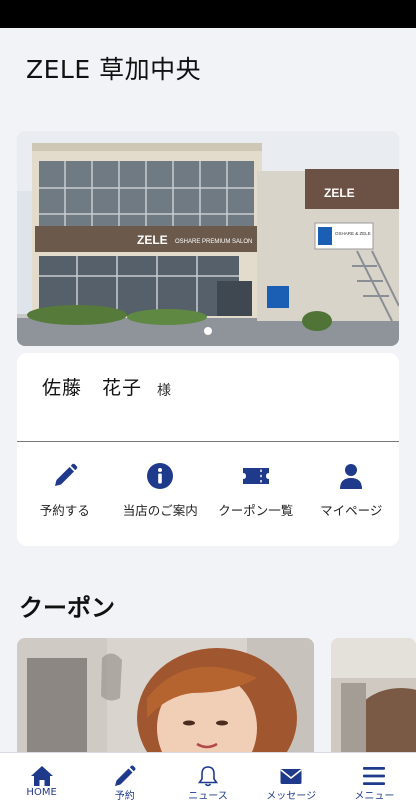  Describe the element at coordinates (353, 233) in the screenshot. I see `banner-text: OSHARE & ZELE` at that location.